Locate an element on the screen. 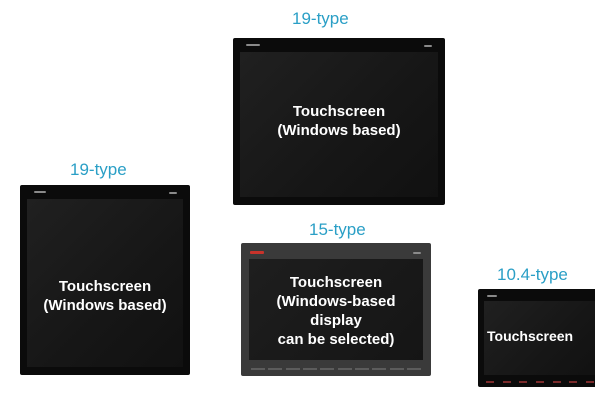 This screenshot has width=595, height=393. caption-10-4-type: 10.4-type is located at coordinates (532, 274).